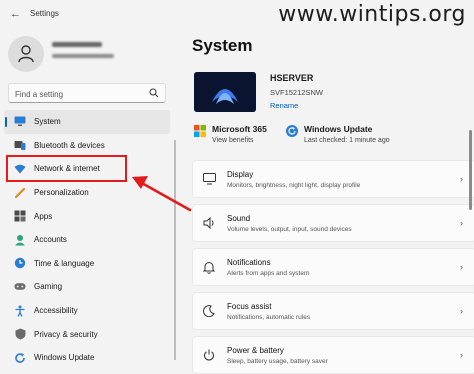 This screenshot has height=374, width=474. I want to click on sidebar-item-accounts: Accounts, so click(87, 240).